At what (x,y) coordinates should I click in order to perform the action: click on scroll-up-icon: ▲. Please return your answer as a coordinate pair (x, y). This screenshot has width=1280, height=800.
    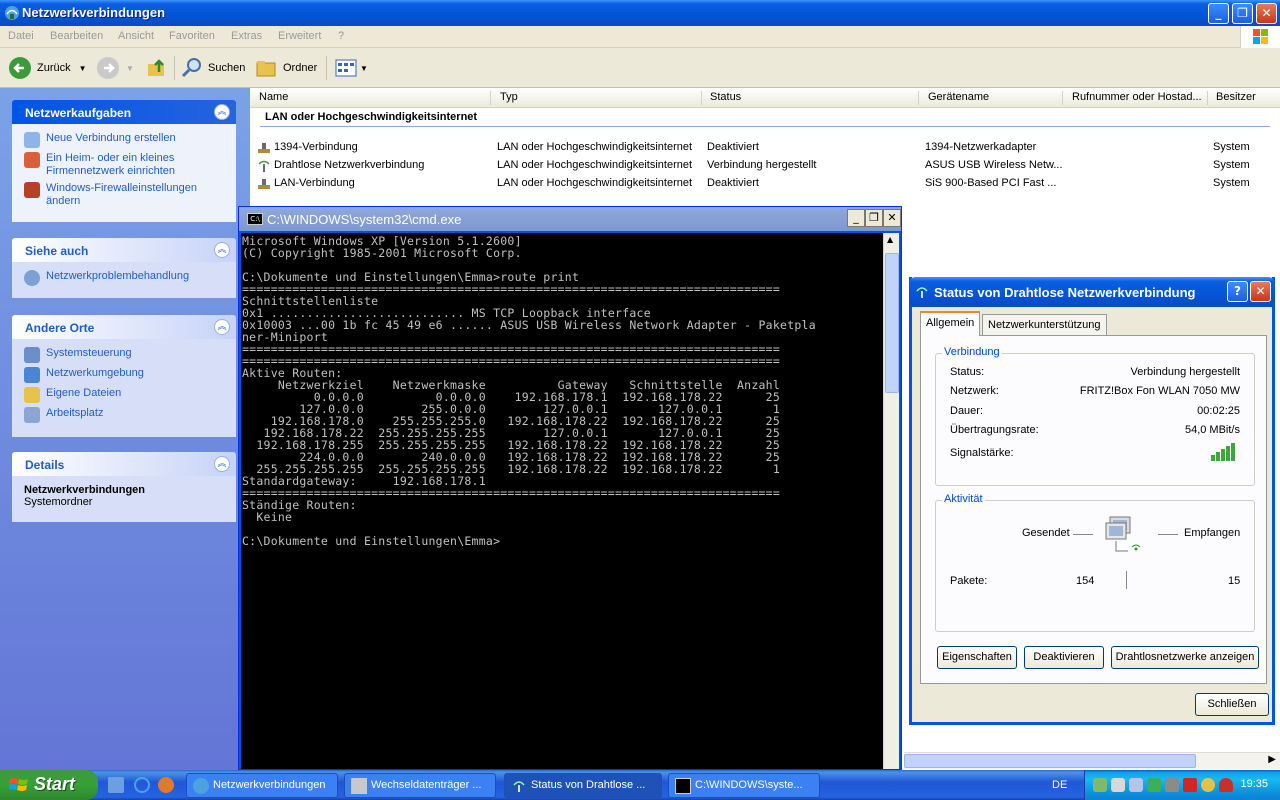
    Looking at the image, I should click on (890, 239).